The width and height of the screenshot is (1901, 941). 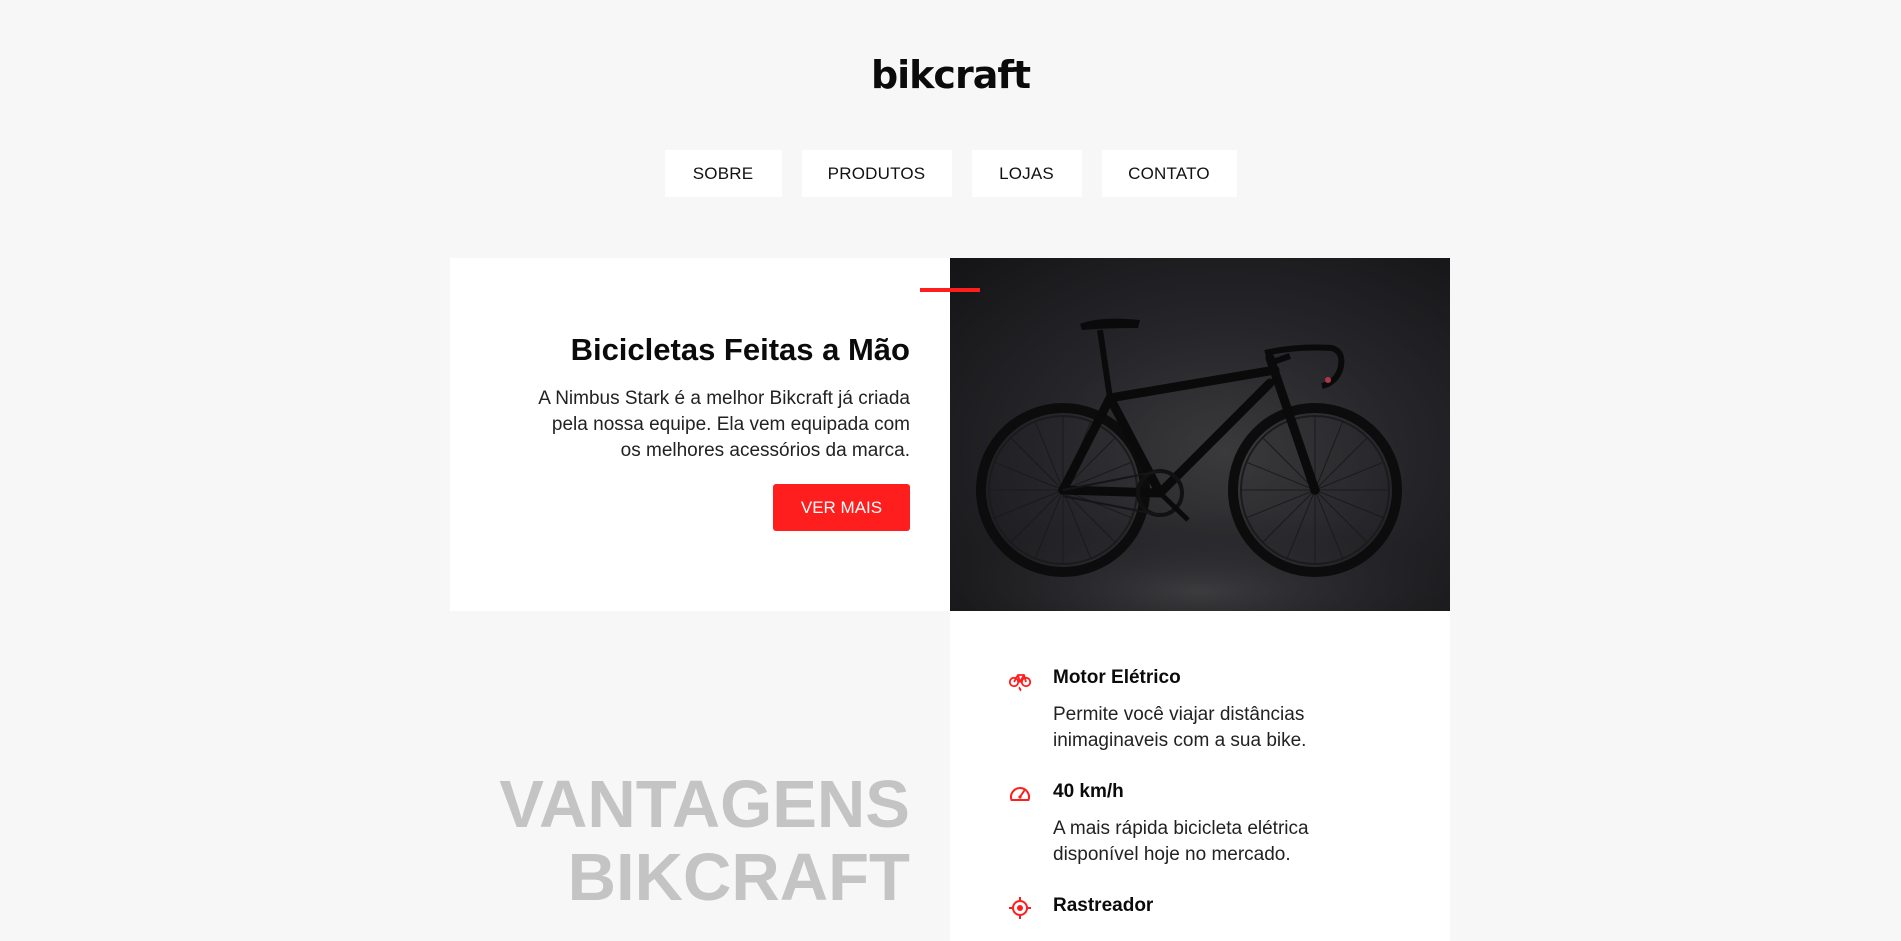 What do you see at coordinates (1020, 683) in the screenshot?
I see `electric-bike-icon` at bounding box center [1020, 683].